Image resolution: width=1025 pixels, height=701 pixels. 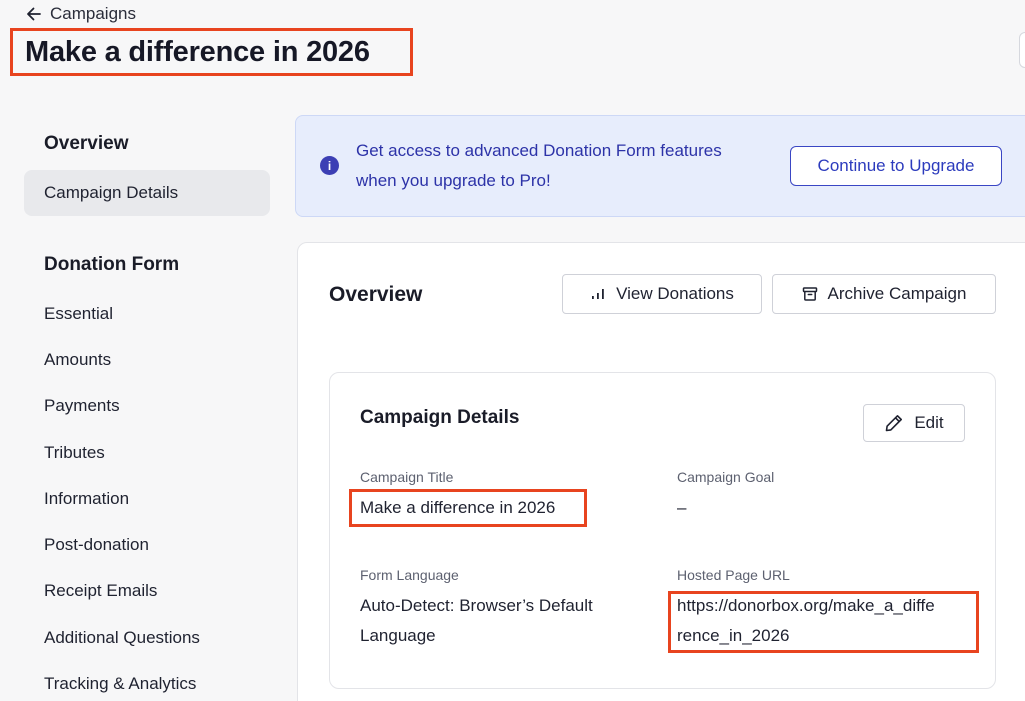 What do you see at coordinates (96, 545) in the screenshot?
I see `sidebar-item-post-donation: Post-donation` at bounding box center [96, 545].